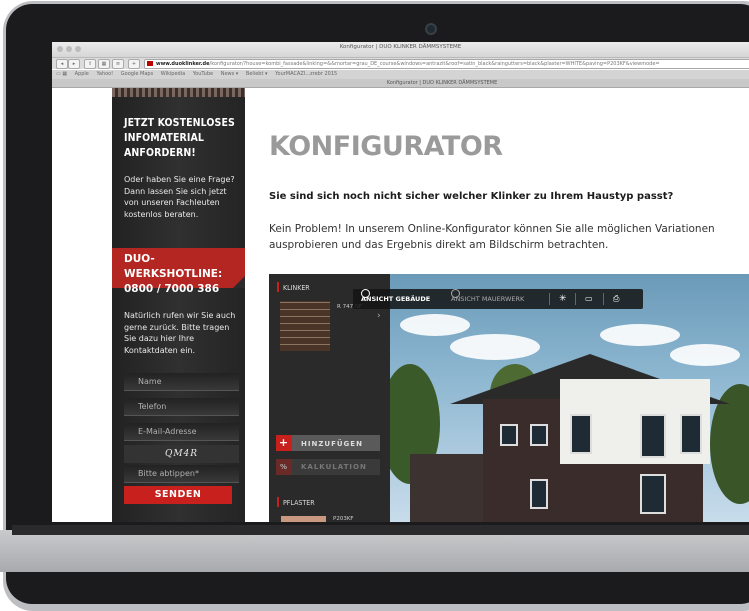 This screenshot has height=611, width=749. Describe the element at coordinates (61, 74) in the screenshot. I see `bookmarks-grid-icon: ▭ ▦` at that location.